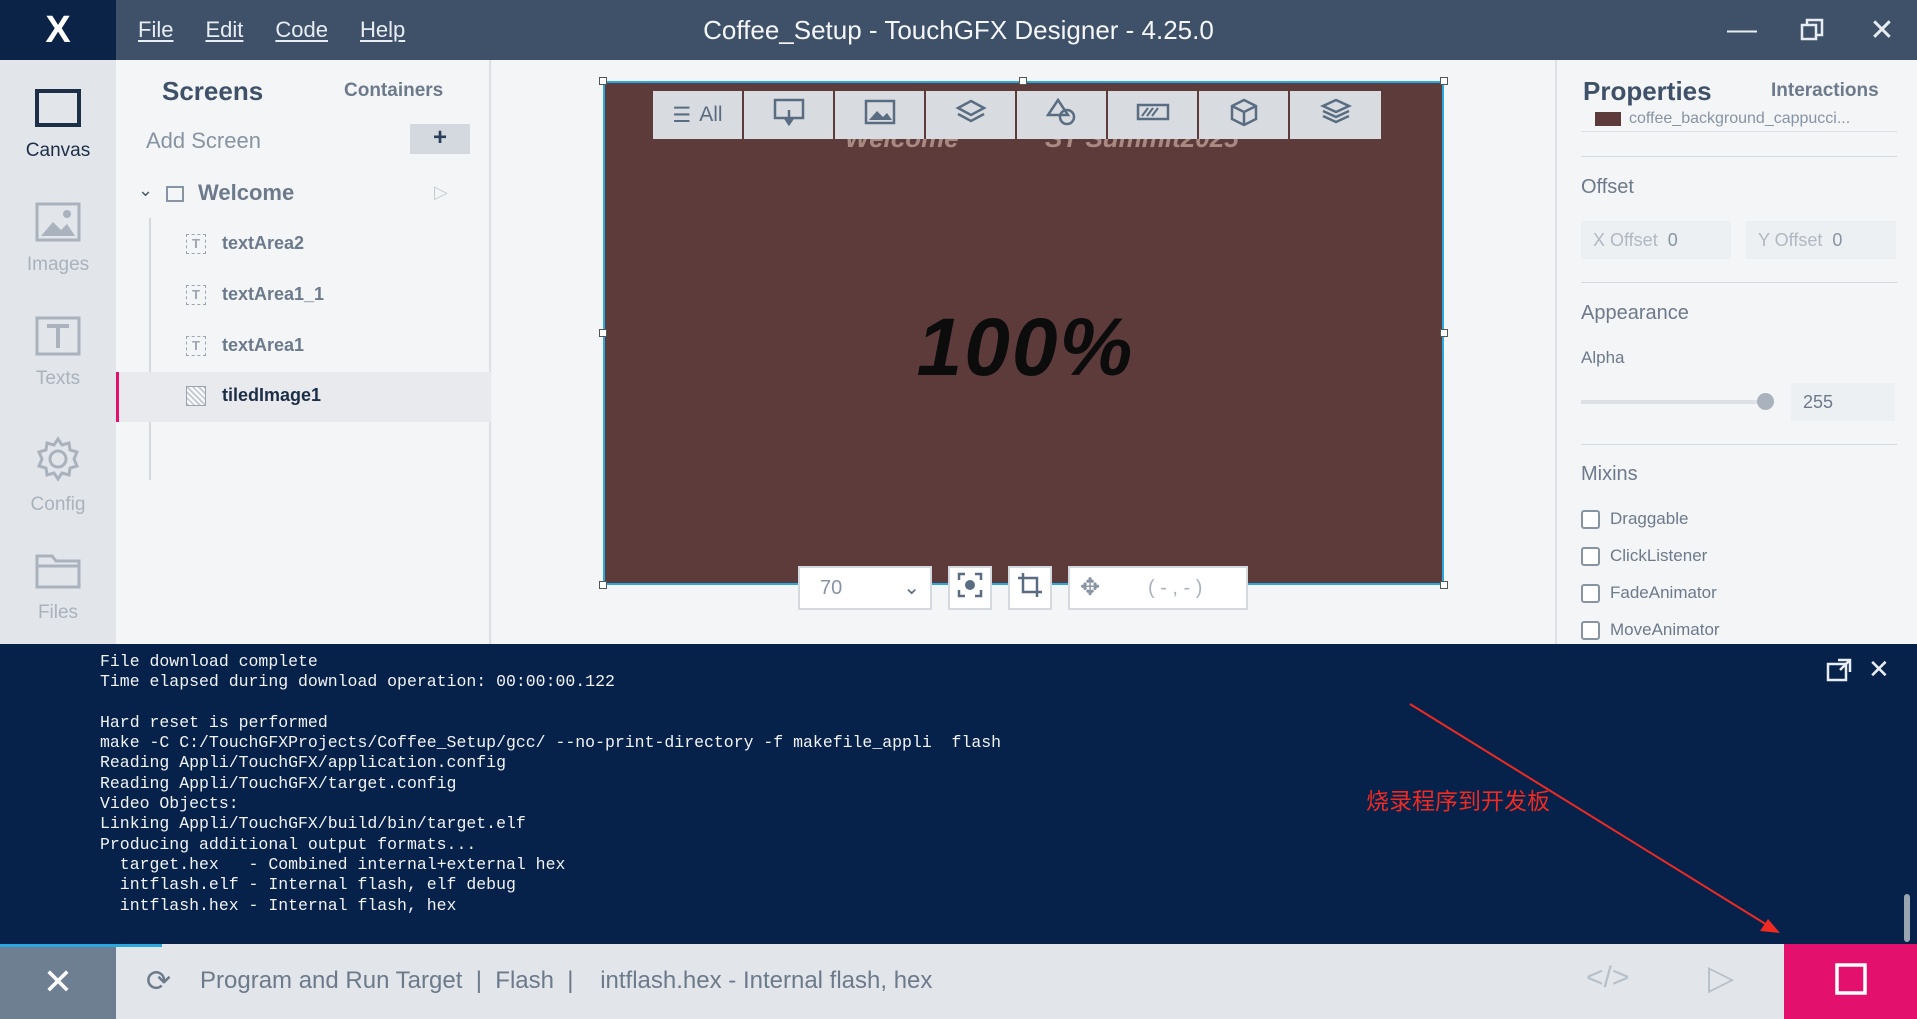  Describe the element at coordinates (1607, 187) in the screenshot. I see `offset-section-title: Offset` at that location.